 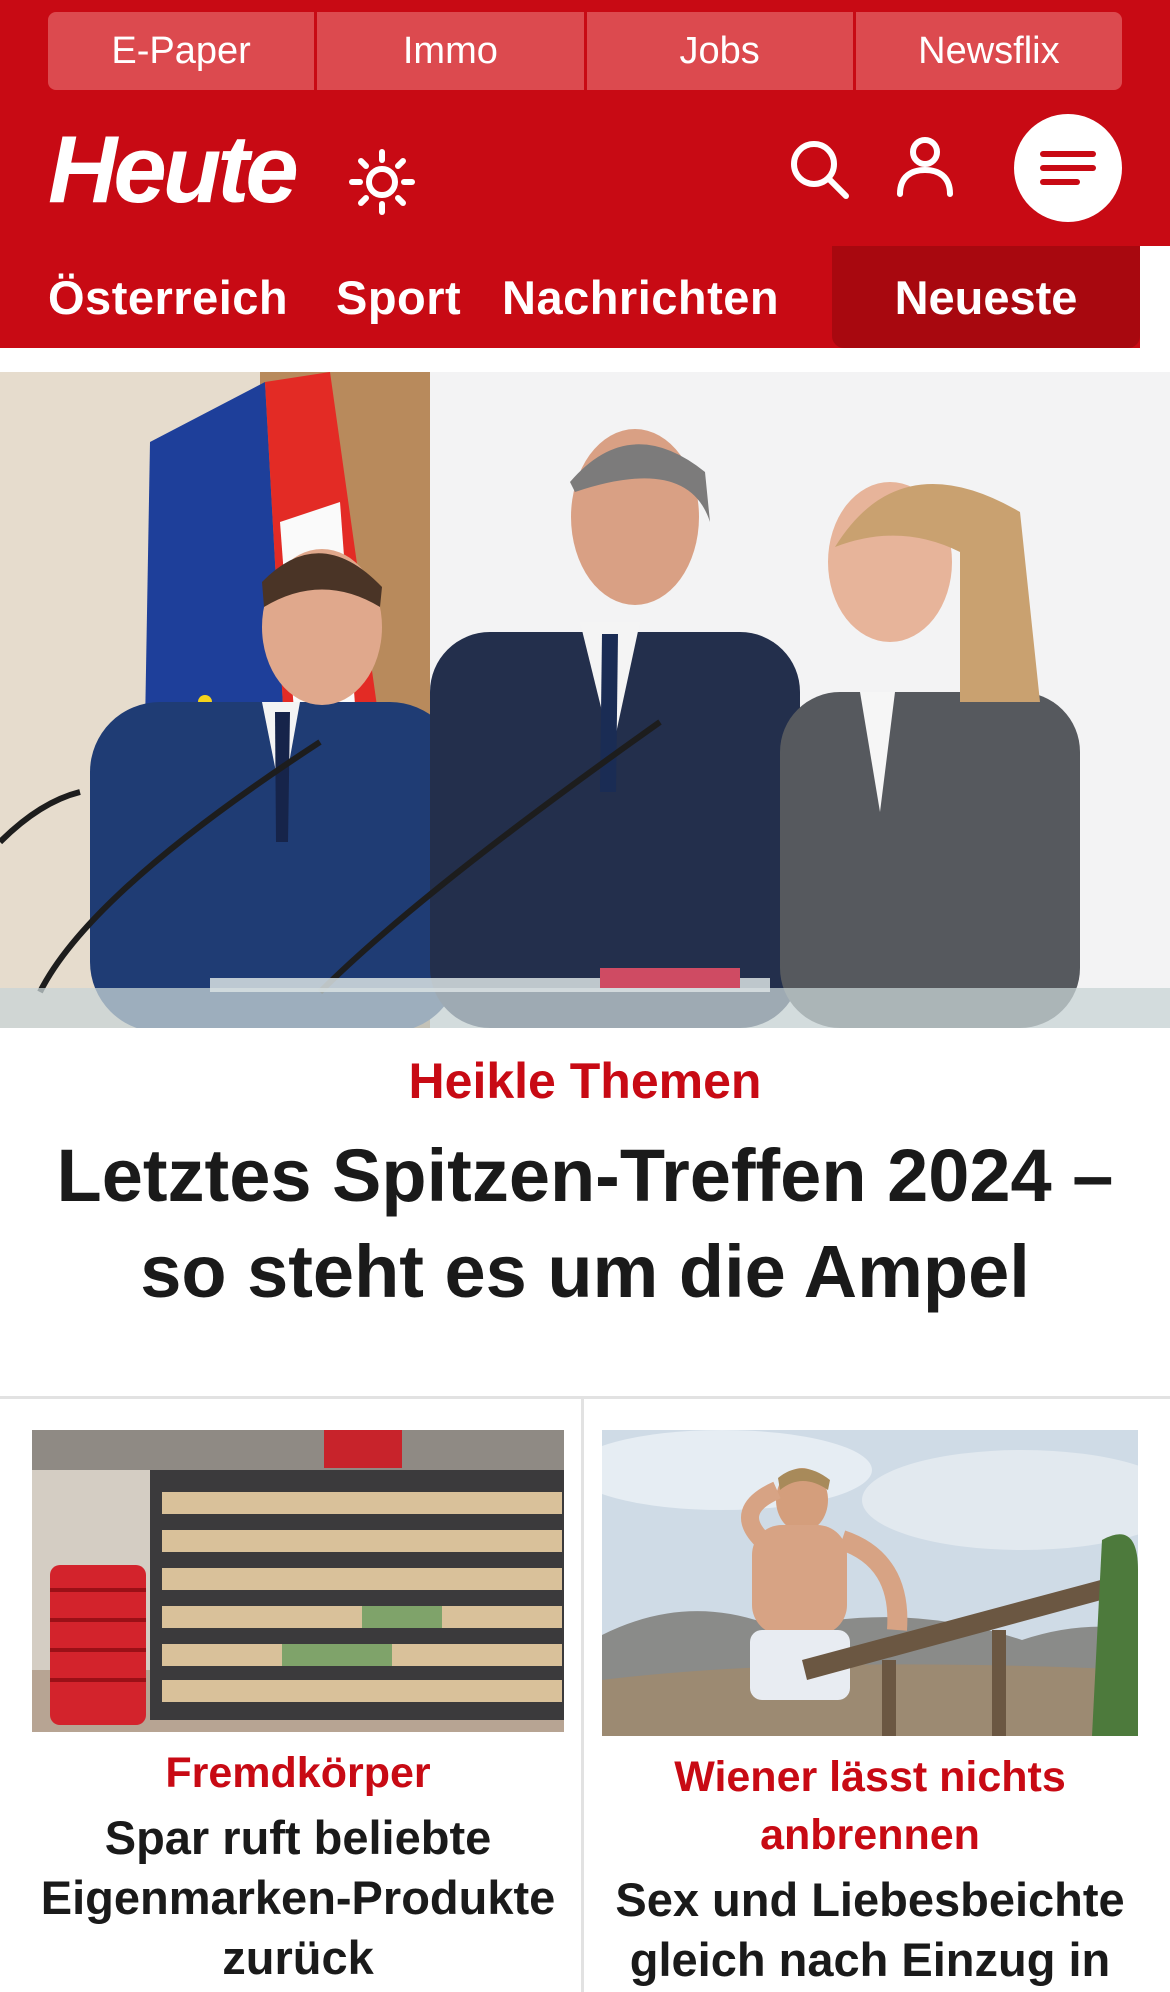 What do you see at coordinates (585, 1081) in the screenshot?
I see `hero-kicker: Heikle Themen` at bounding box center [585, 1081].